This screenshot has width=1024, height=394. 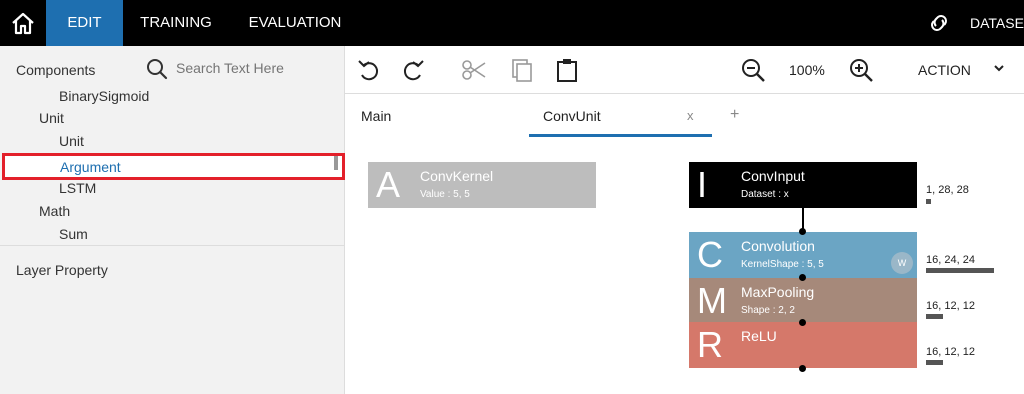 What do you see at coordinates (620, 135) in the screenshot?
I see `active-tab-indicator` at bounding box center [620, 135].